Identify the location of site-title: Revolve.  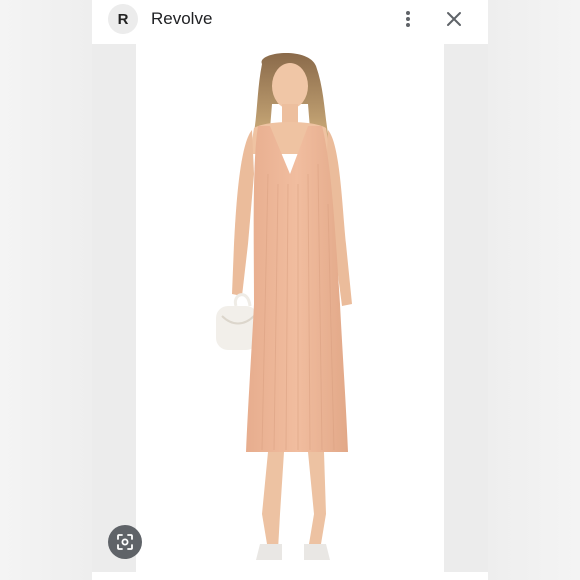
(181, 19).